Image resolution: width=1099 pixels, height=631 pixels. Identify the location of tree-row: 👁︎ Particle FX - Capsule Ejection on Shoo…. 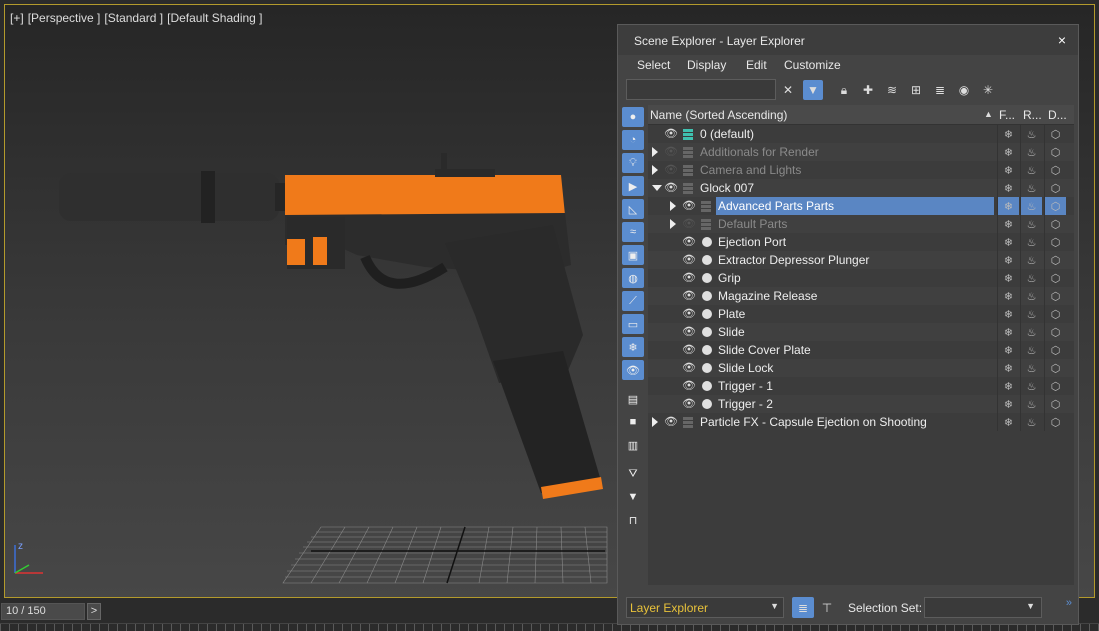
(861, 422).